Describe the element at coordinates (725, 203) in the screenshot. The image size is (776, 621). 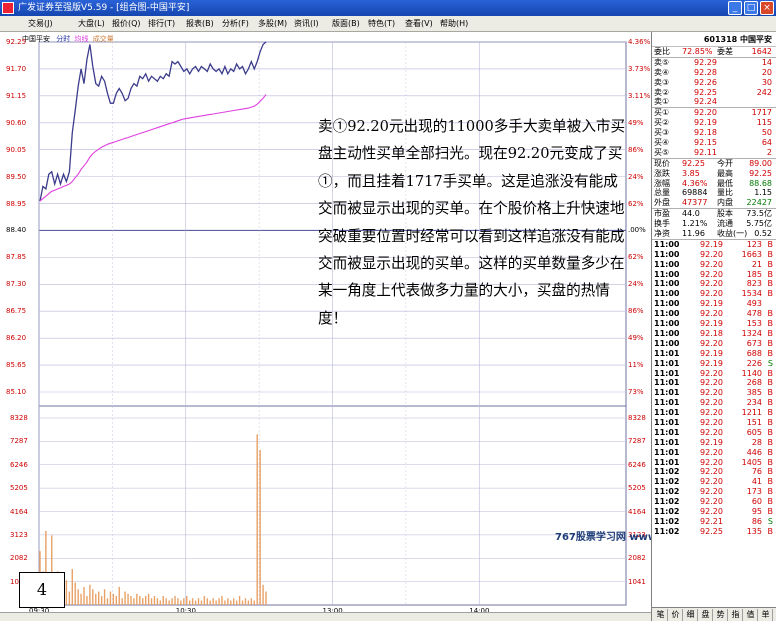
I see `stat-label: 内盘` at that location.